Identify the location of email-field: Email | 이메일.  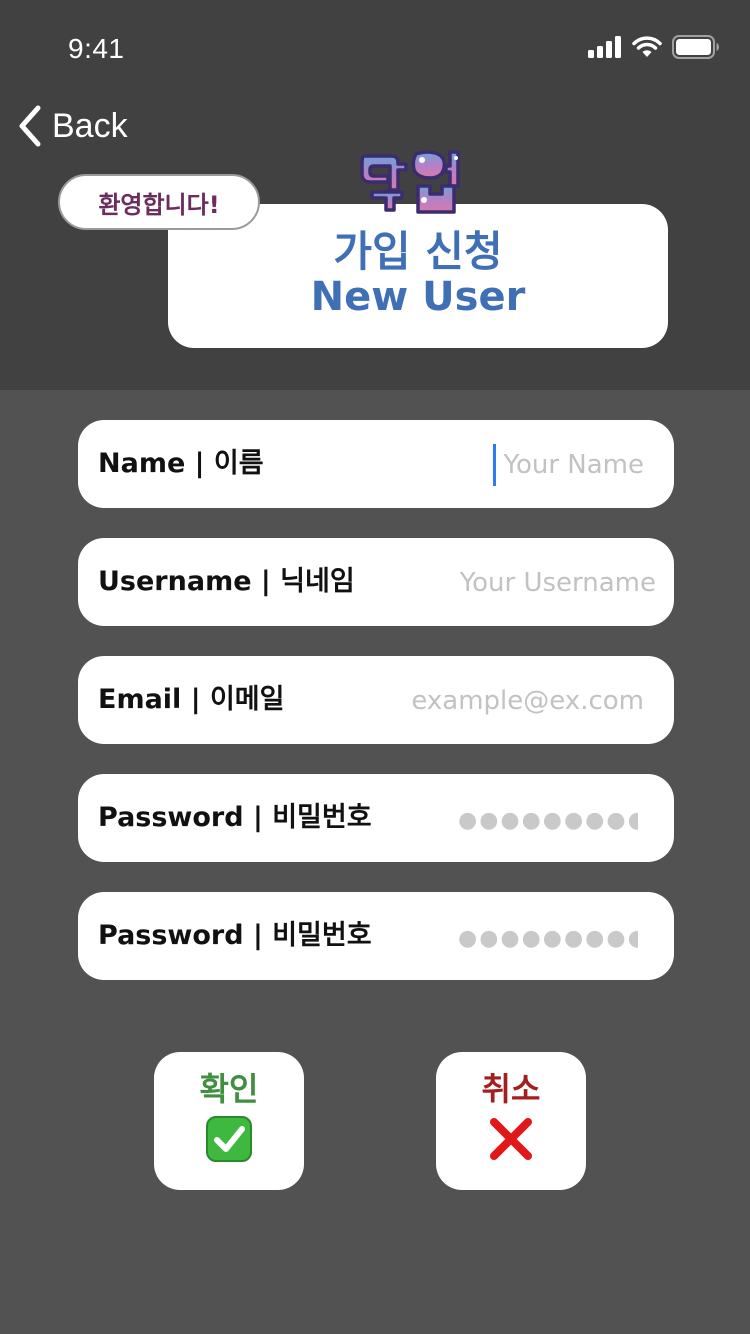
(376, 700).